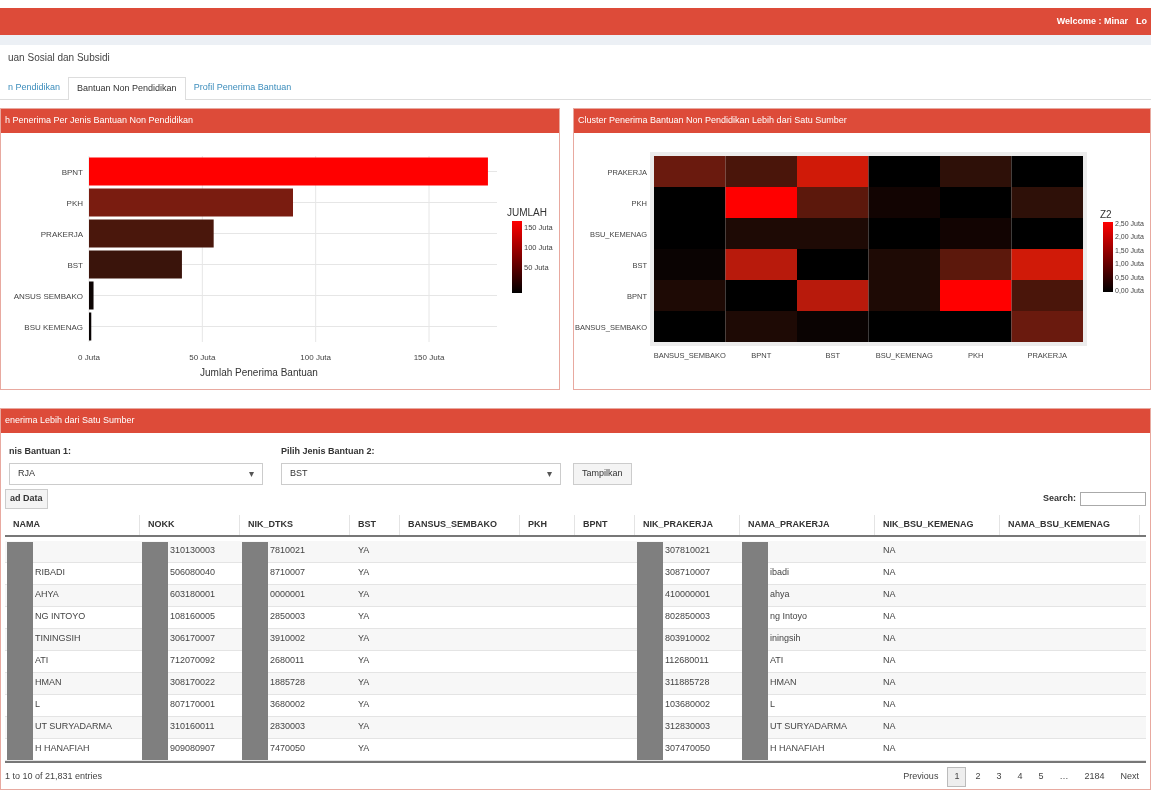  What do you see at coordinates (688, 595) in the screenshot?
I see `table-cell: 410000001` at bounding box center [688, 595].